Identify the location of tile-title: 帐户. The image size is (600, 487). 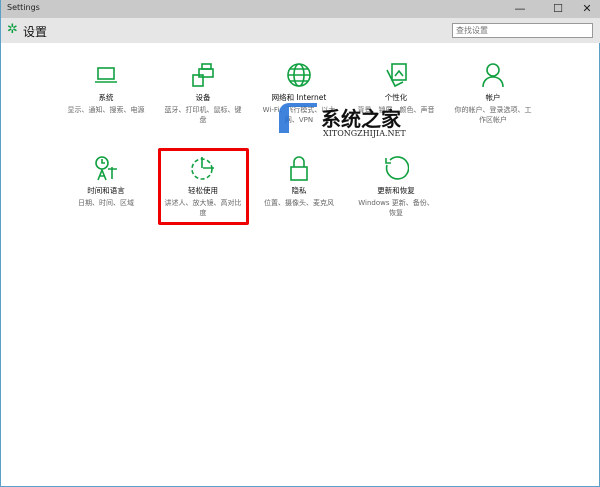
(493, 97).